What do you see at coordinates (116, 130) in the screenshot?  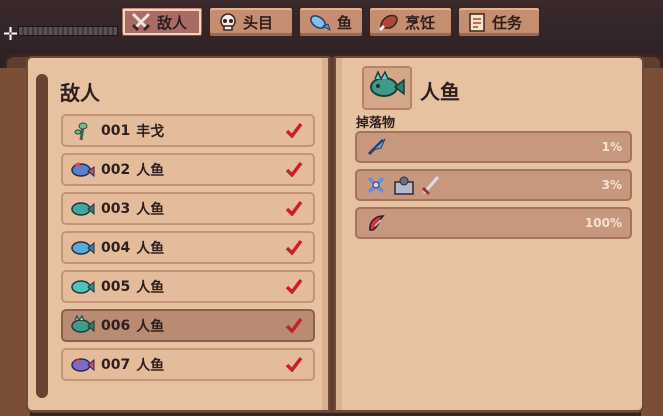 I see `entry-number: 001` at bounding box center [116, 130].